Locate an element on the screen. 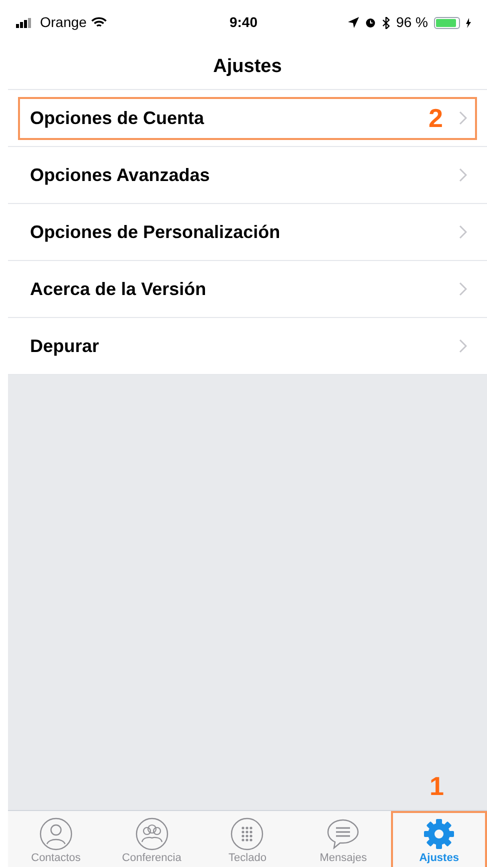 The height and width of the screenshot is (867, 487). clock: 9:40 is located at coordinates (243, 22).